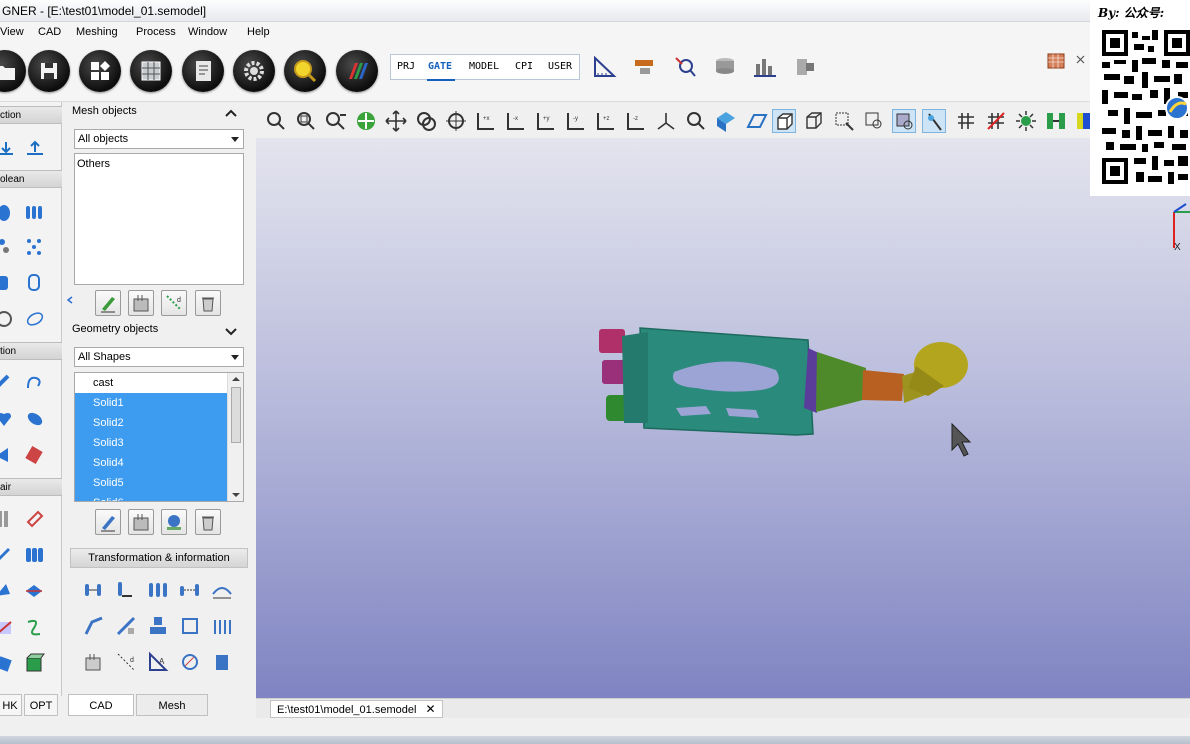 Image resolution: width=1190 pixels, height=744 pixels. I want to click on slant-icon, so click(8, 555).